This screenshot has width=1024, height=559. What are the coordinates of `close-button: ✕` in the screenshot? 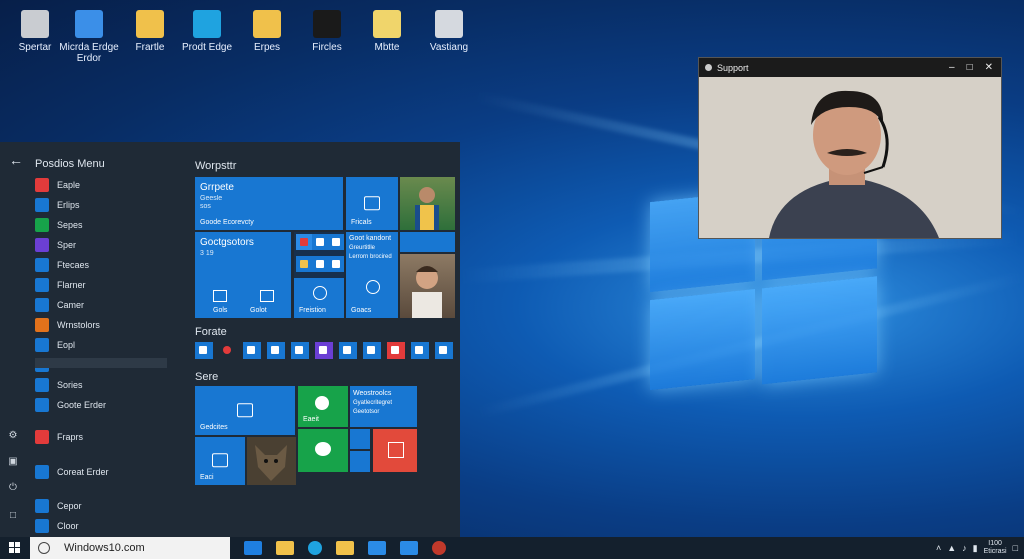 It's located at (989, 67).